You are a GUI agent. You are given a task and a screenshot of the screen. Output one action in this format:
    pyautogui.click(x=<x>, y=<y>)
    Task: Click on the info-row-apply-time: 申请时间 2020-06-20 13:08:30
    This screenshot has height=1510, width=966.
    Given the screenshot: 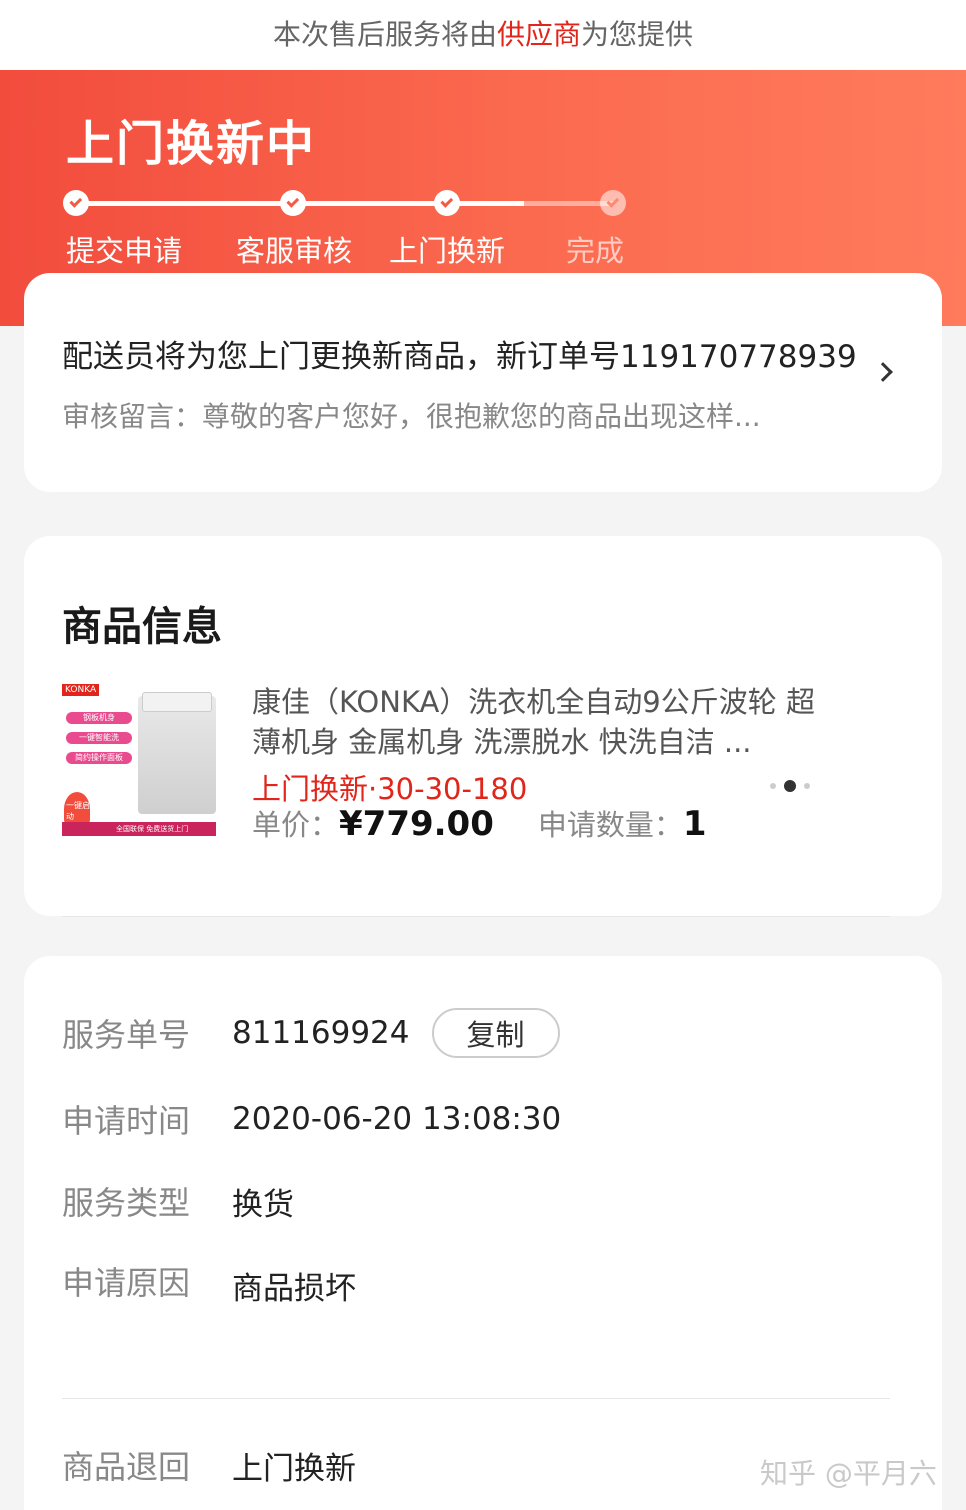 What is the action you would take?
    pyautogui.click(x=311, y=1119)
    